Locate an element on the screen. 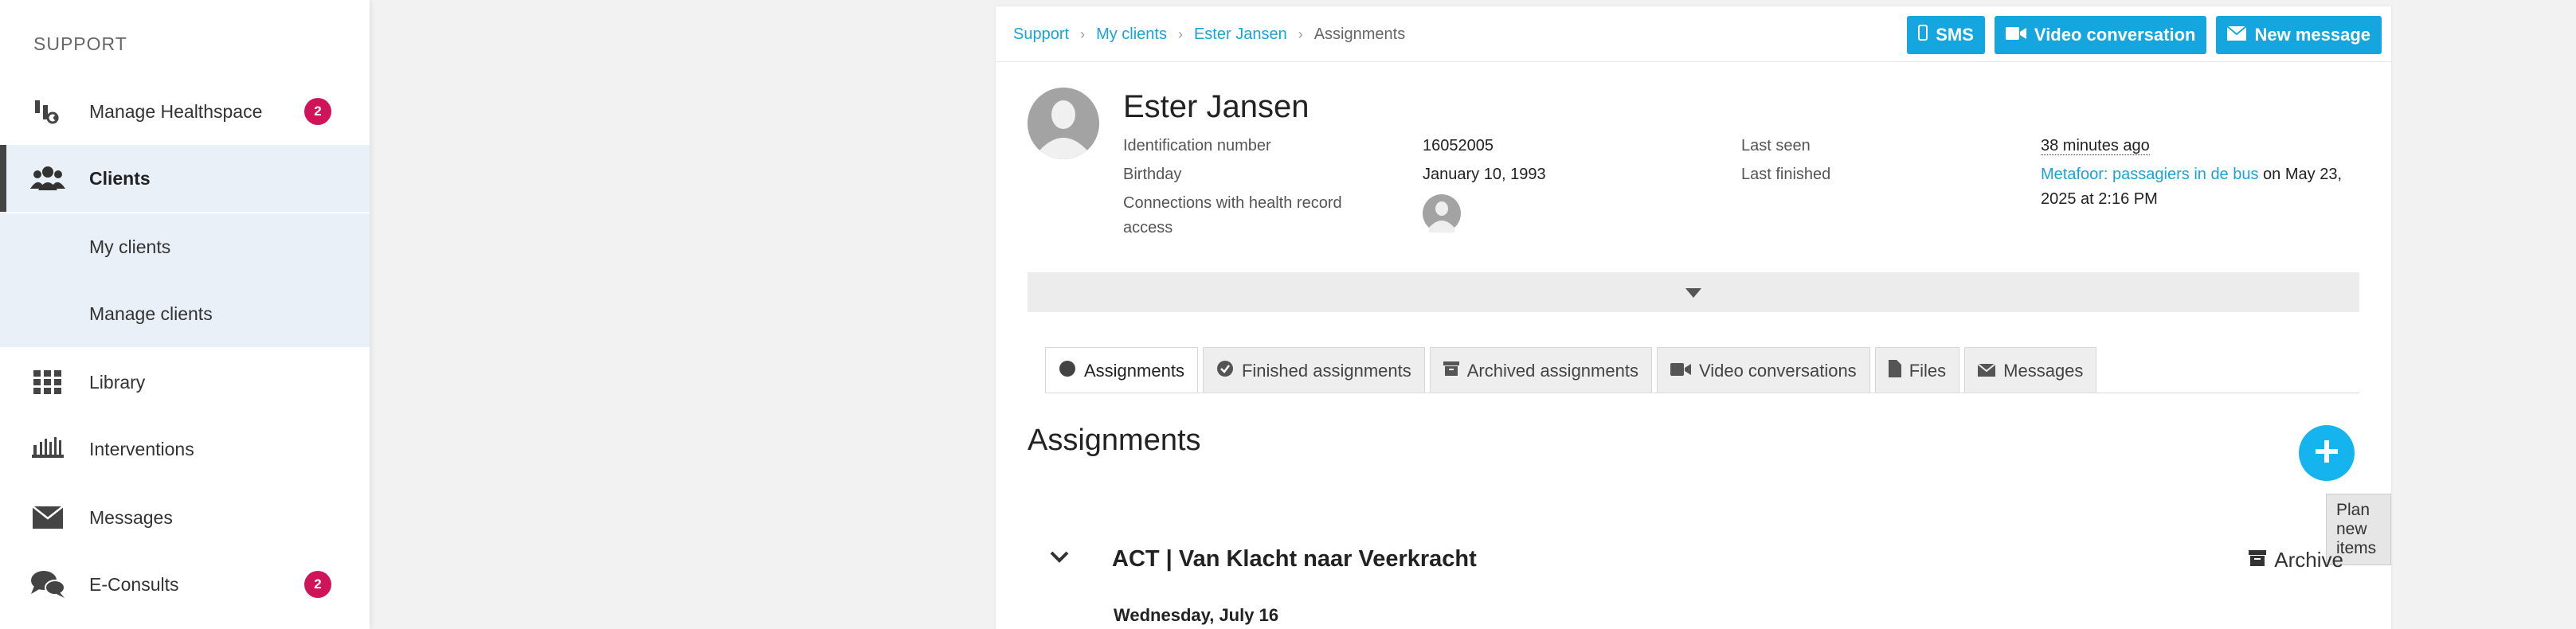  users-icon is located at coordinates (47, 178).